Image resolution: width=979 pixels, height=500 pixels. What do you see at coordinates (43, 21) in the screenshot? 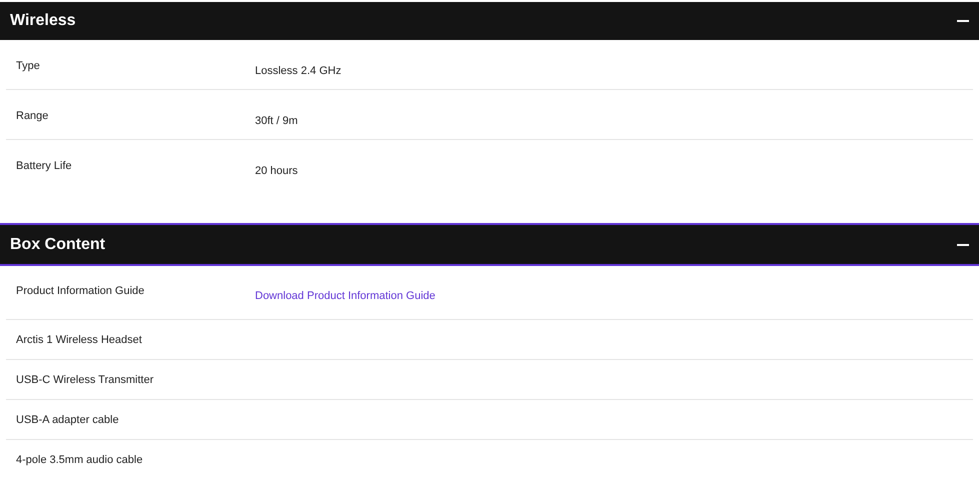
I see `section-title: Wireless` at bounding box center [43, 21].